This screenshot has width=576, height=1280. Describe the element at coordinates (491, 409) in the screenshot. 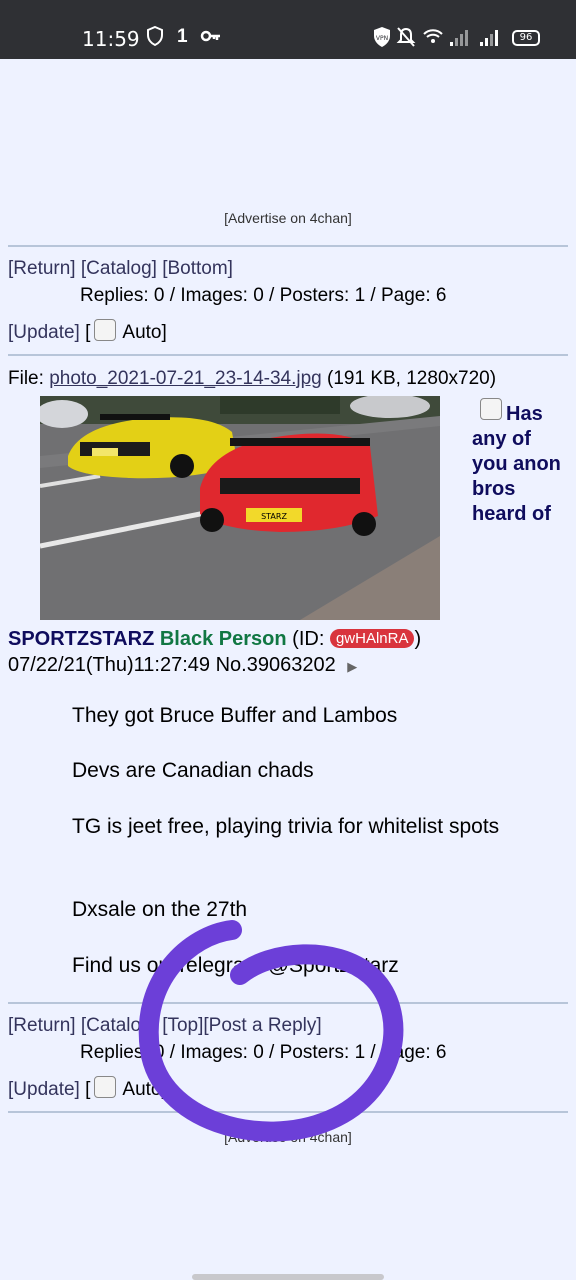

I see `post-select-checkbox` at that location.